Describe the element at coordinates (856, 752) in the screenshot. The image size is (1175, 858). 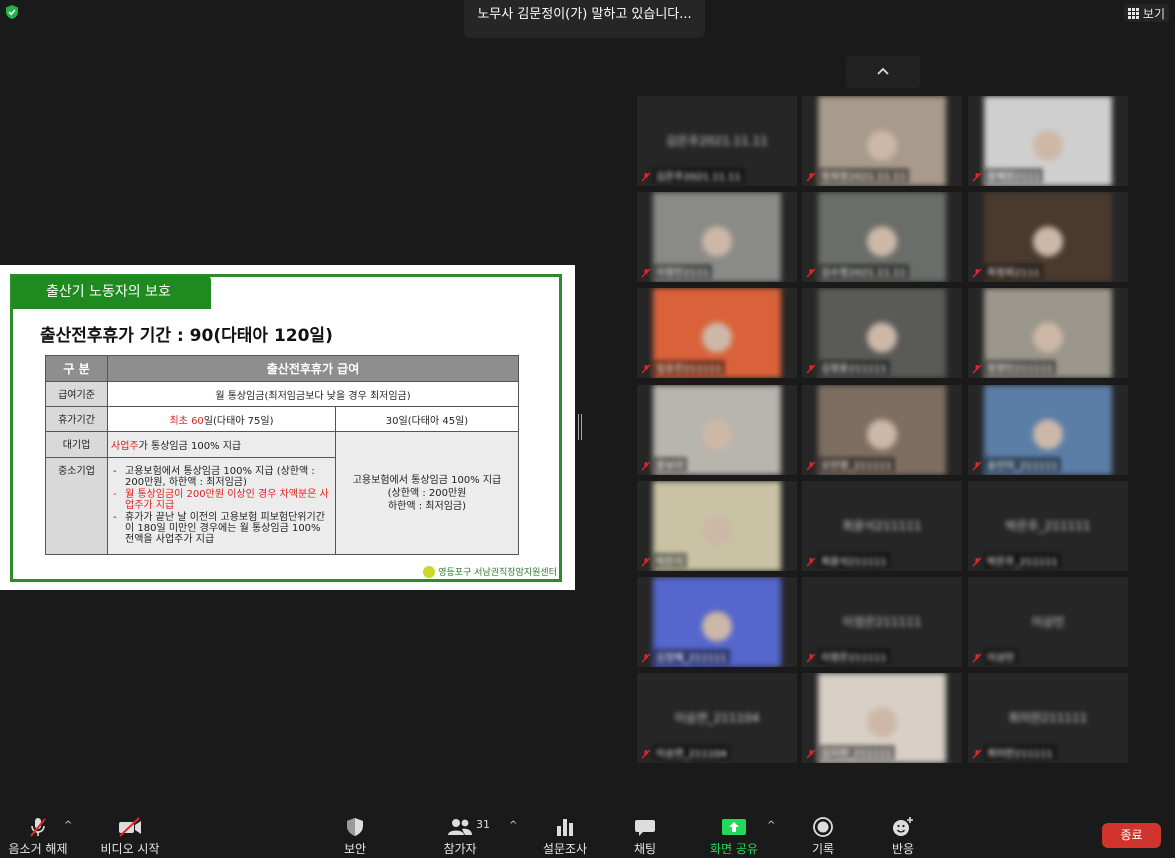
I see `participant-name: 김지현_211111` at that location.